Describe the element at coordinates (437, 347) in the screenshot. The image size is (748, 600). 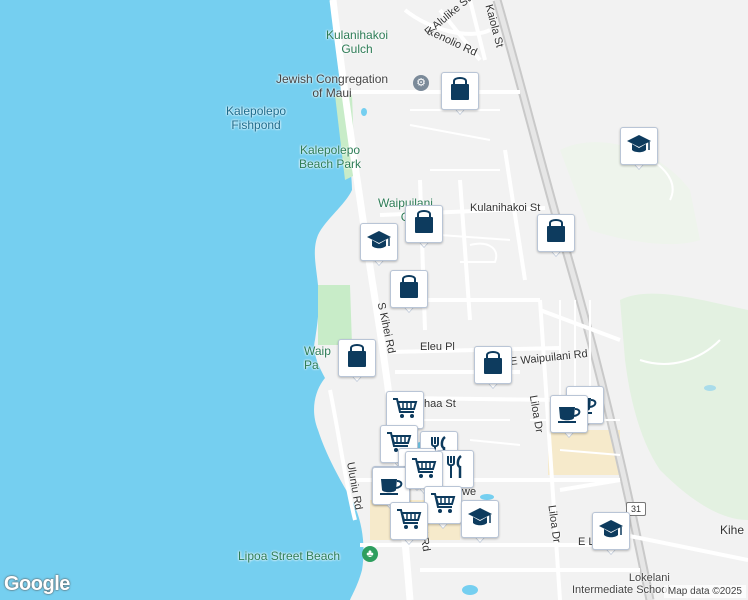
I see `road-label-eleu: Eleu Pl` at that location.